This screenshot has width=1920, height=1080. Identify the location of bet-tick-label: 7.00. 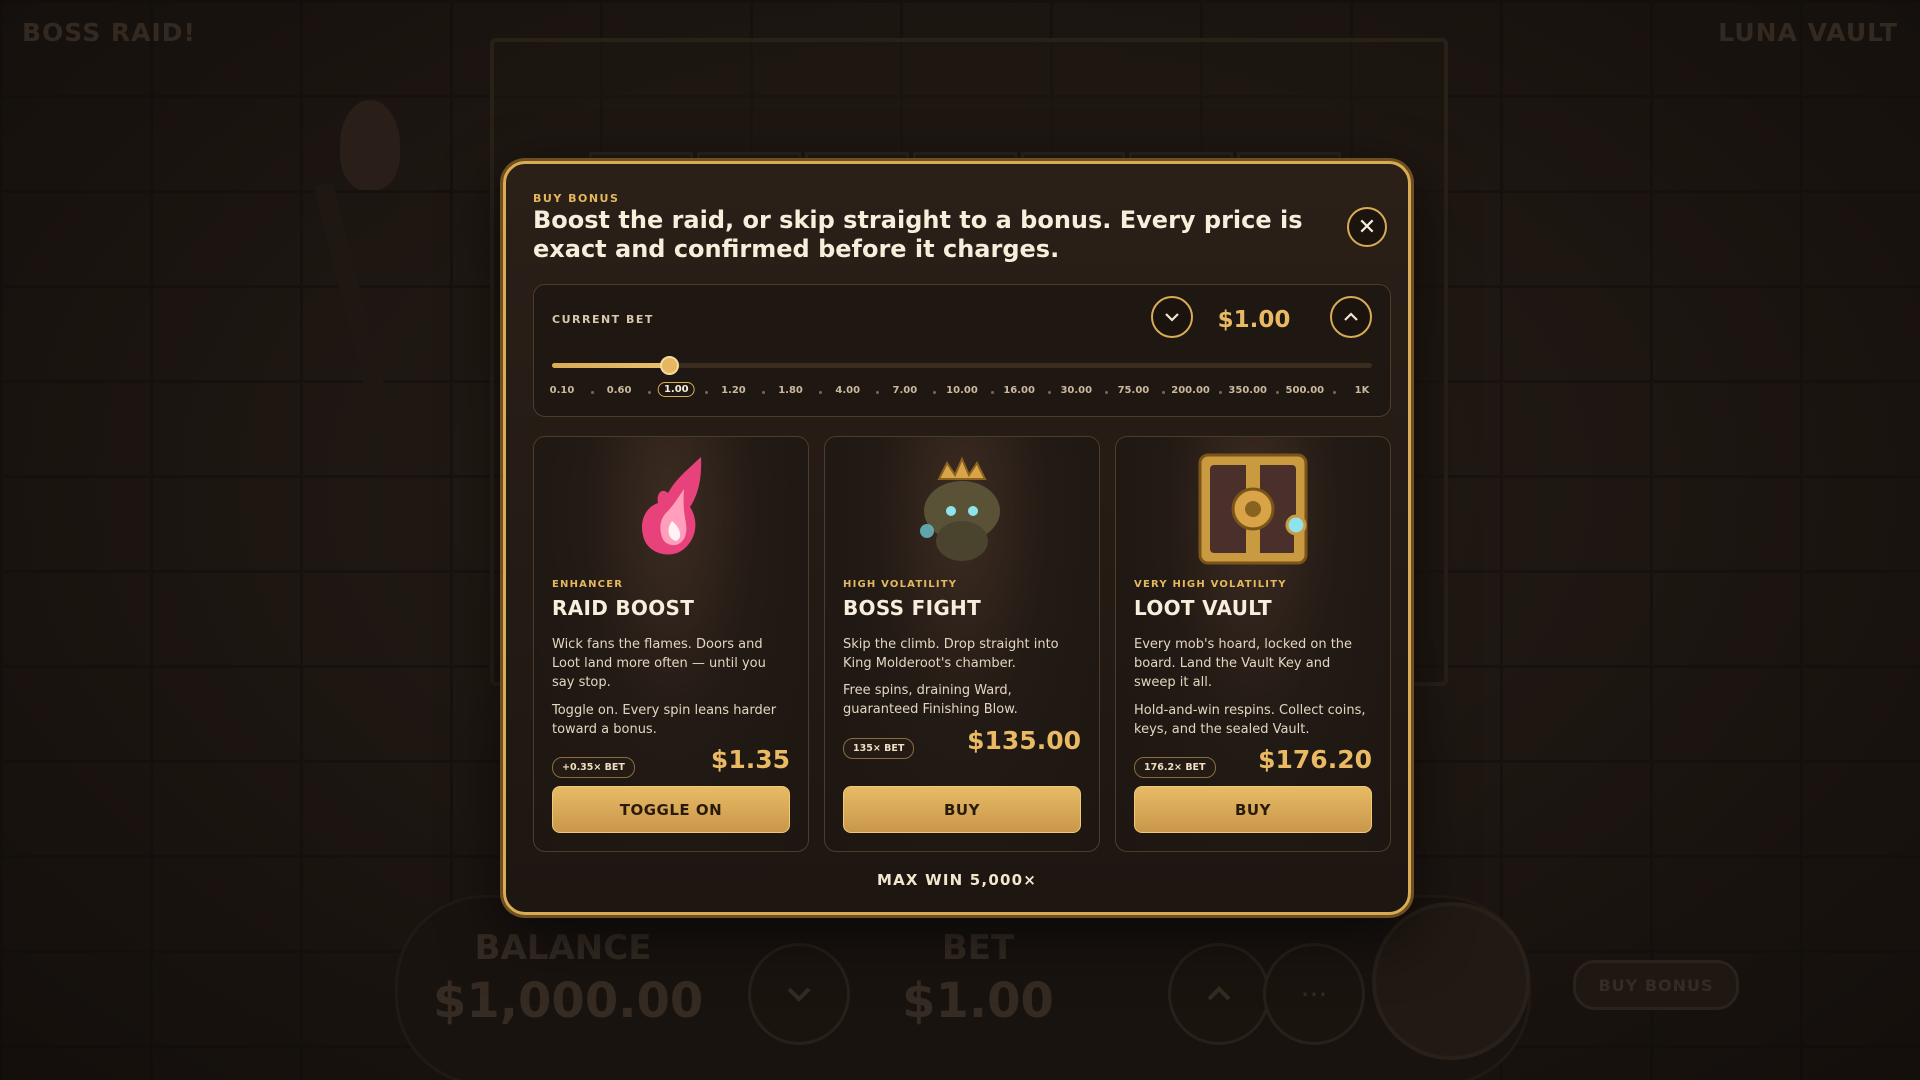
(905, 390).